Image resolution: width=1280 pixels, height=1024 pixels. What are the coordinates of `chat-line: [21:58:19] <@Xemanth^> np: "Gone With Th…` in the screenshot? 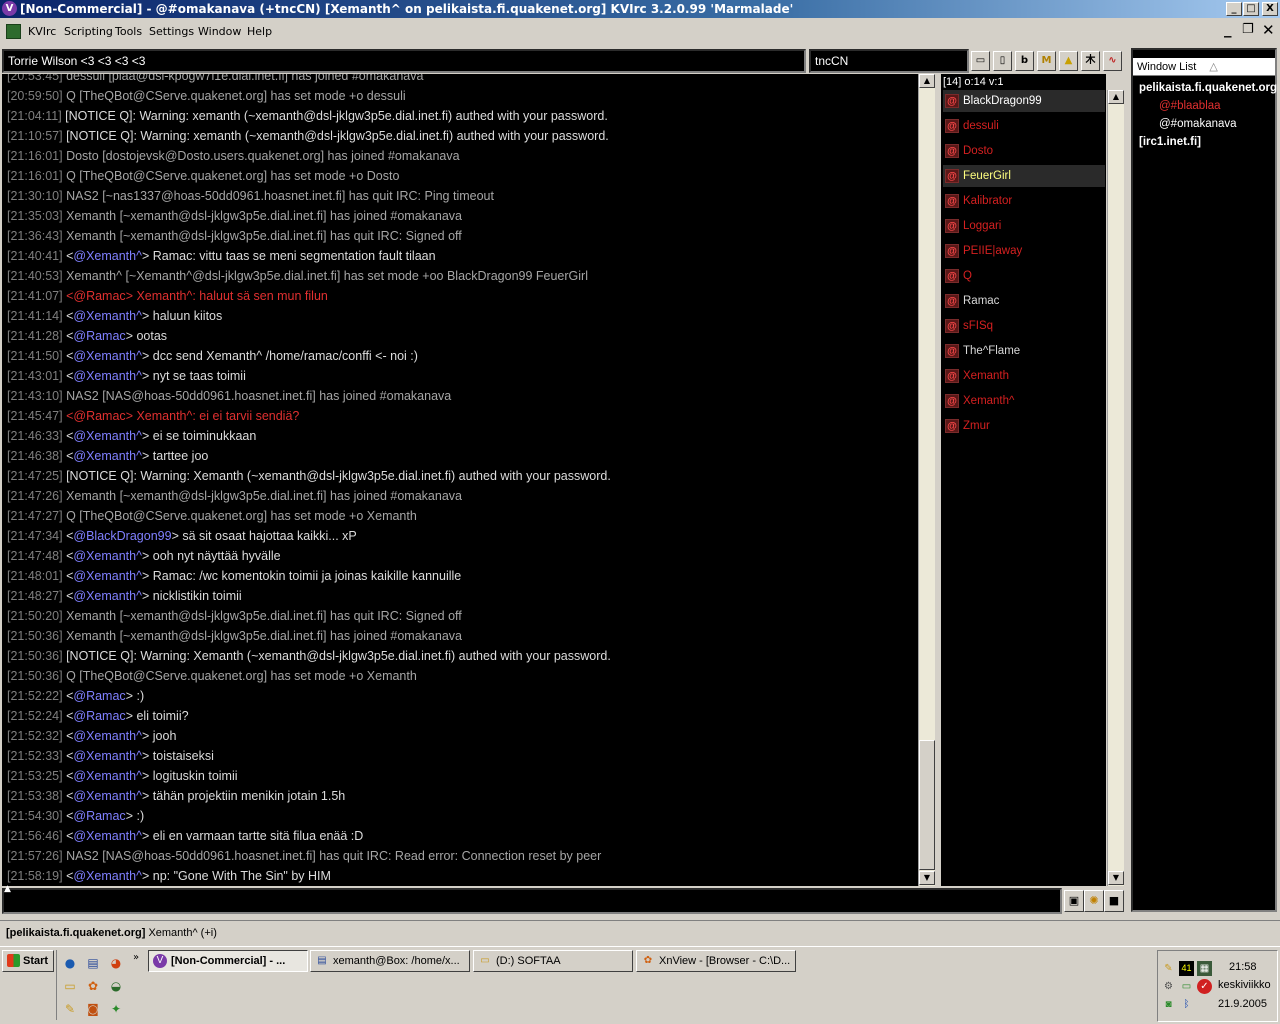 It's located at (169, 876).